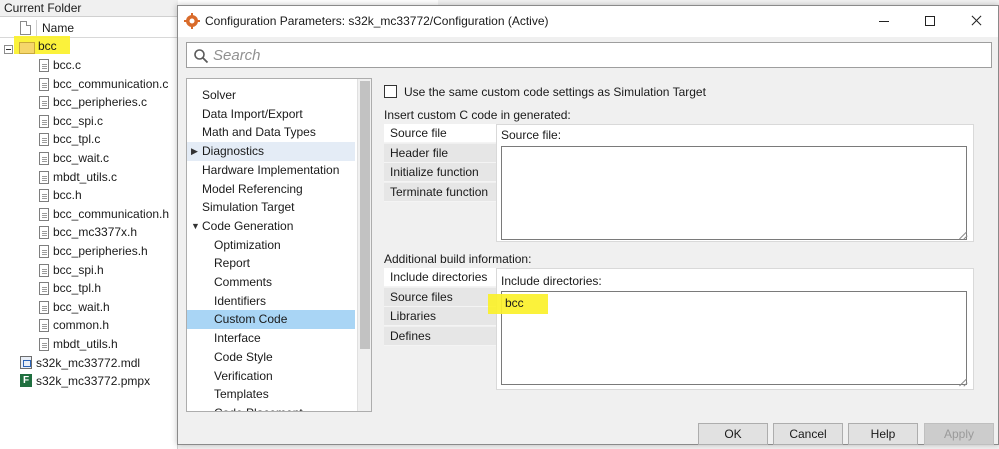 The image size is (999, 449). I want to click on ok-button: OK, so click(733, 434).